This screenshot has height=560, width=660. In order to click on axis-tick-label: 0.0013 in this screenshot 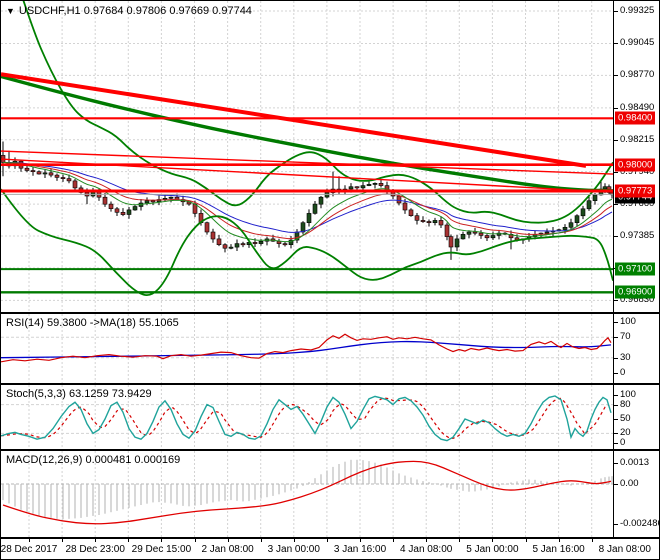, I will do `click(635, 462)`.